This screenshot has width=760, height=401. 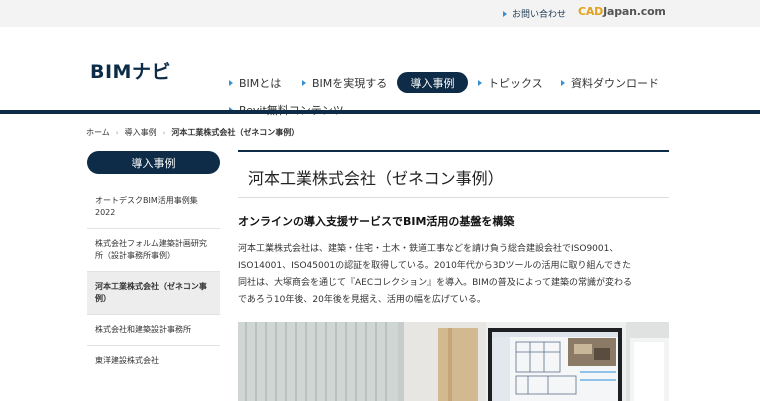 What do you see at coordinates (376, 221) in the screenshot?
I see `article-lead: オンラインの導入支援サービスでBIM活用の基盤を構築` at bounding box center [376, 221].